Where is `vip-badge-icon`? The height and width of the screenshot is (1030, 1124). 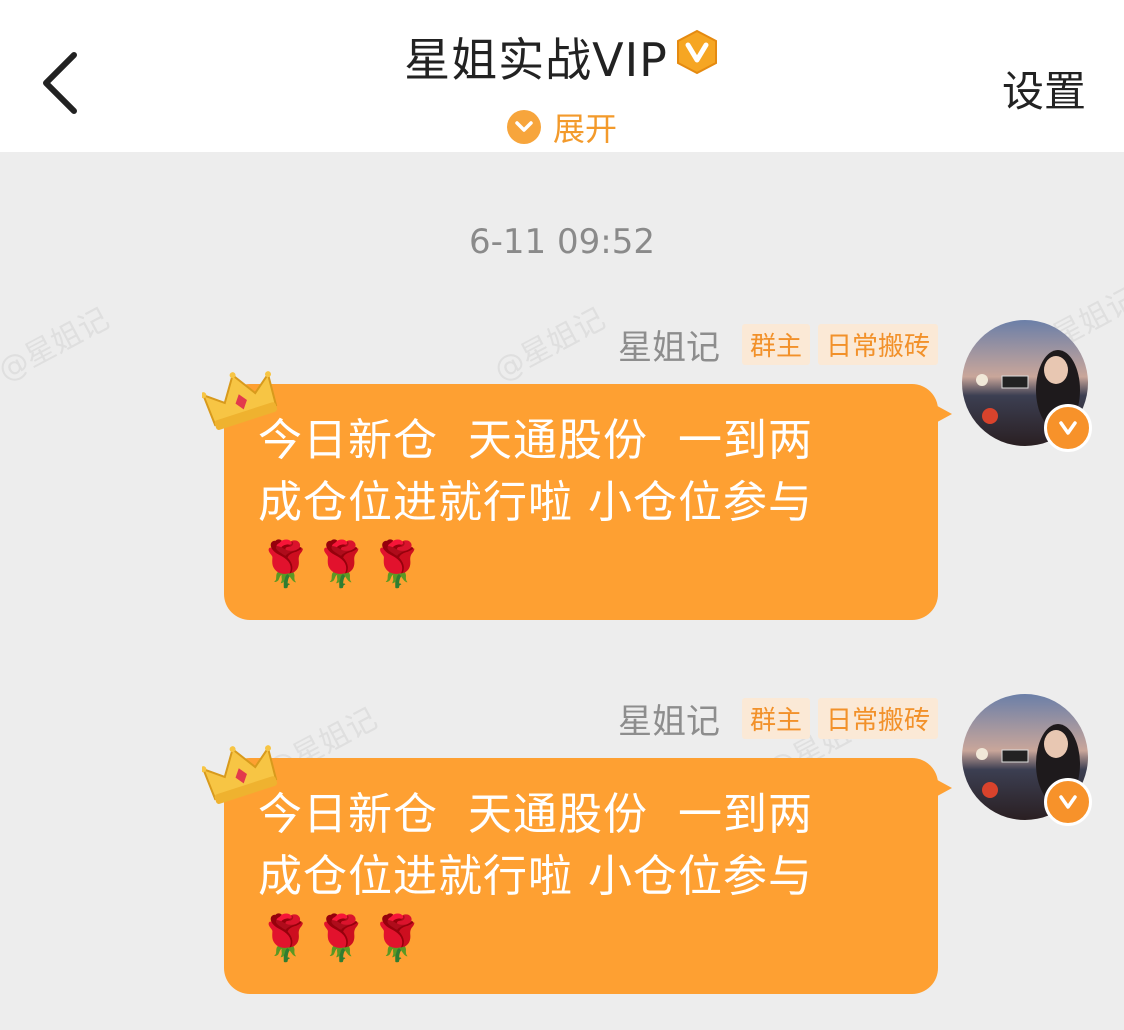
vip-badge-icon is located at coordinates (696, 52).